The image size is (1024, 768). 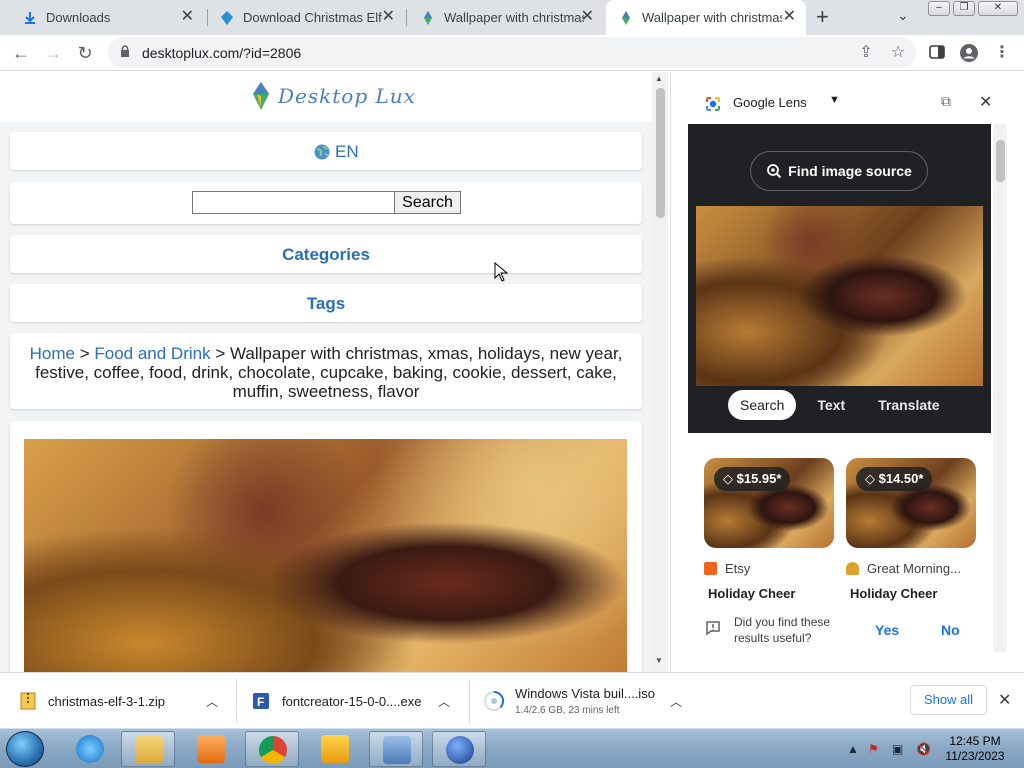 What do you see at coordinates (1000, 388) in the screenshot?
I see `lens-scrollbar` at bounding box center [1000, 388].